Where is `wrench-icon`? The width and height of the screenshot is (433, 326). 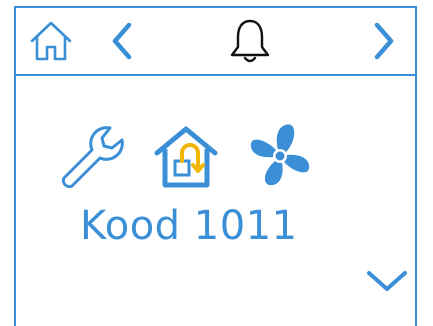 wrench-icon is located at coordinates (92, 157).